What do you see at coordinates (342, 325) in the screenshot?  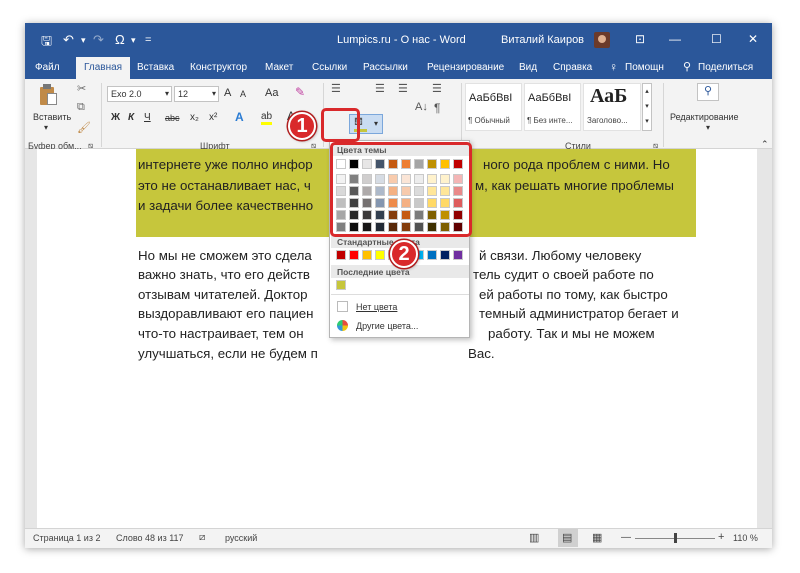 I see `color-wheel-icon` at bounding box center [342, 325].